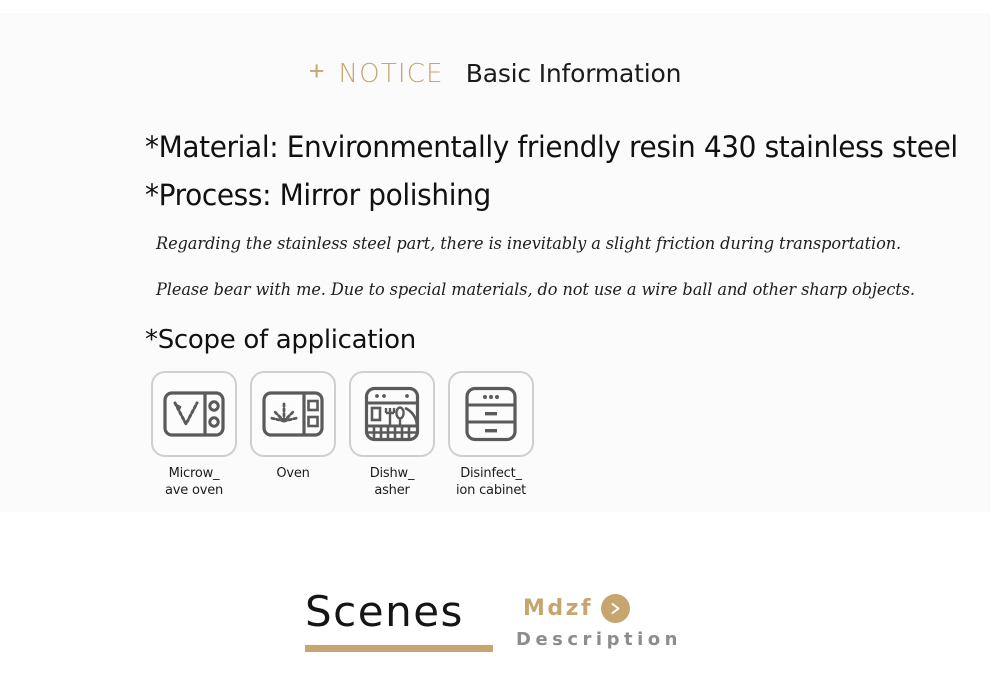  Describe the element at coordinates (499, 620) in the screenshot. I see `scenes-section: Scenes Mdzf Description` at that location.